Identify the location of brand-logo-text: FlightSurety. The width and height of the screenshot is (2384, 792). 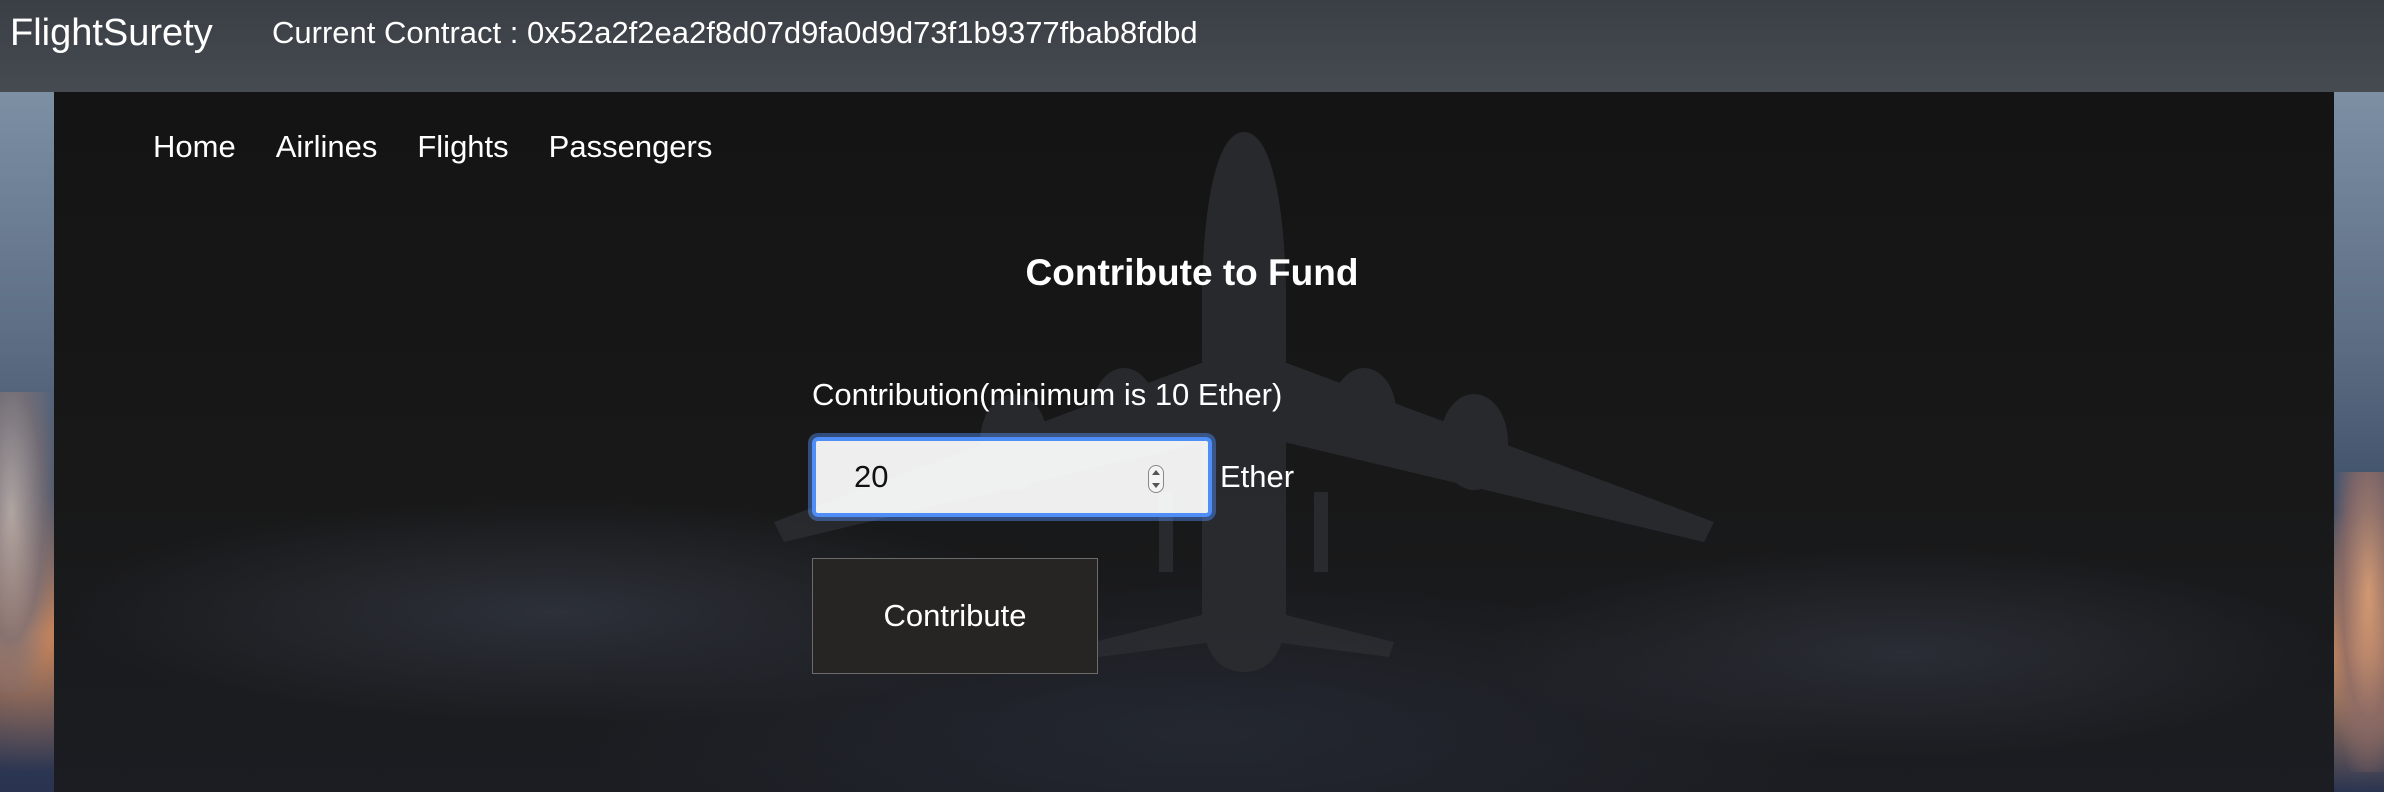
(111, 33).